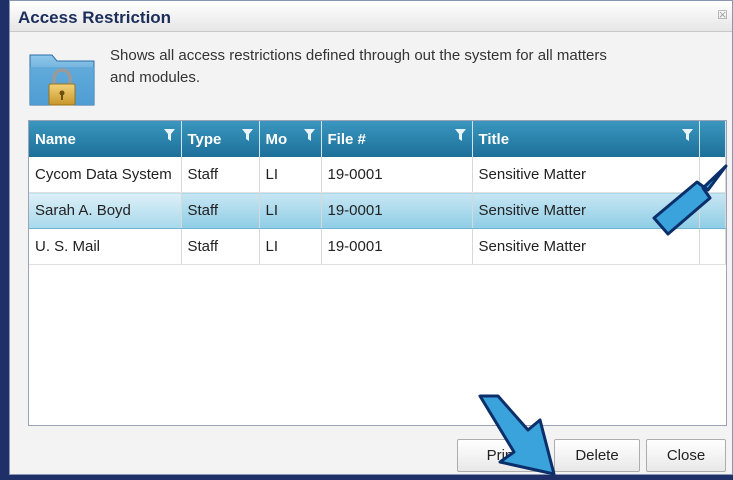  I want to click on column-header-type: Type, so click(220, 139).